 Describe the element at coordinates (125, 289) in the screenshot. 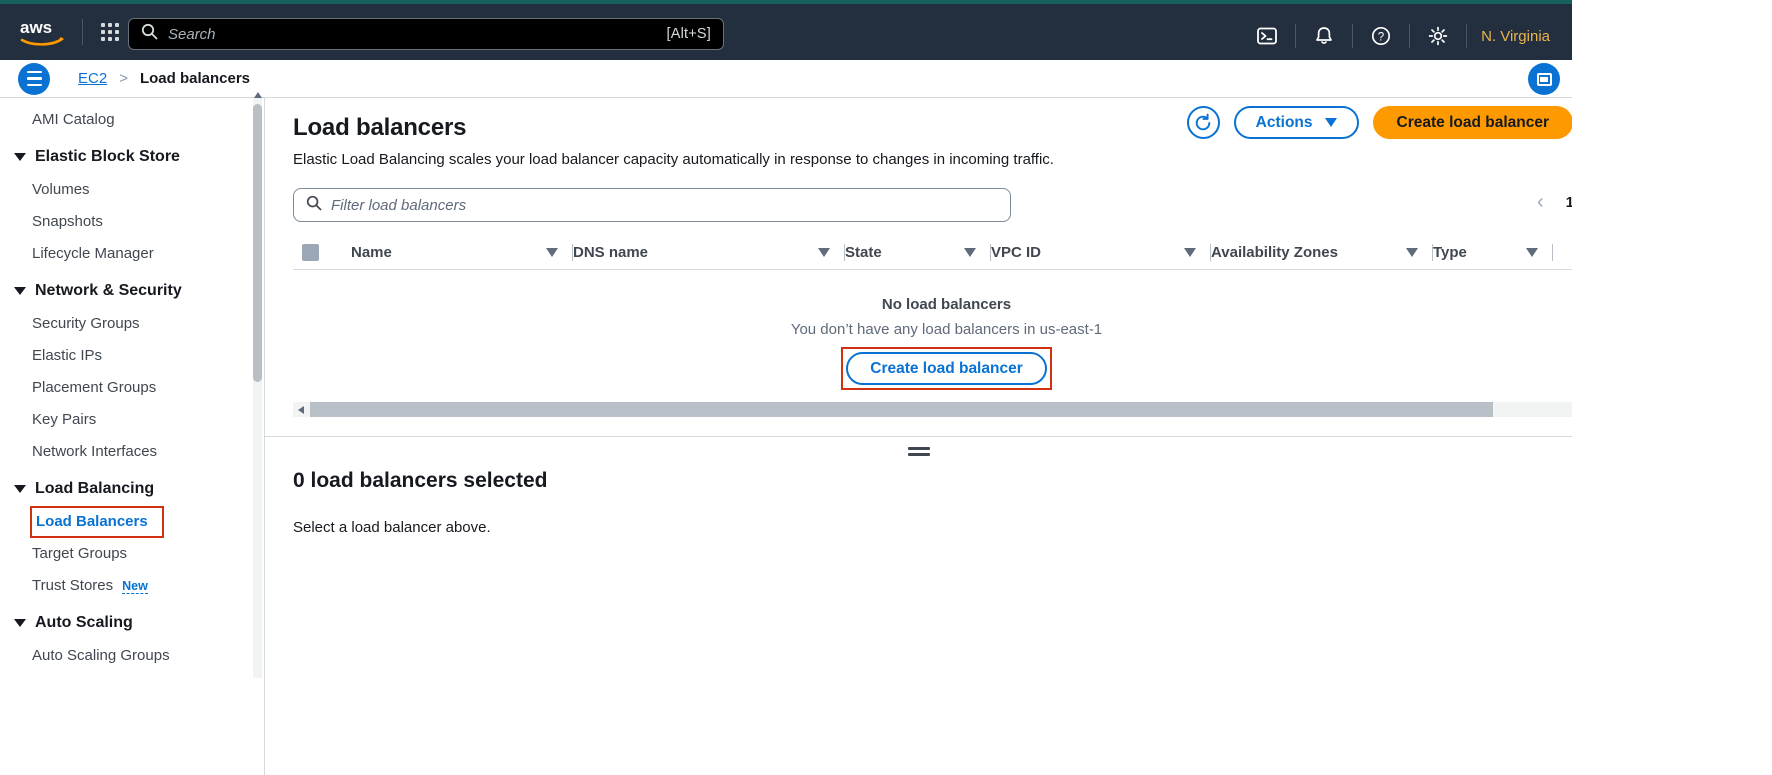

I see `sidebar-group-network-security: Network & Security` at that location.